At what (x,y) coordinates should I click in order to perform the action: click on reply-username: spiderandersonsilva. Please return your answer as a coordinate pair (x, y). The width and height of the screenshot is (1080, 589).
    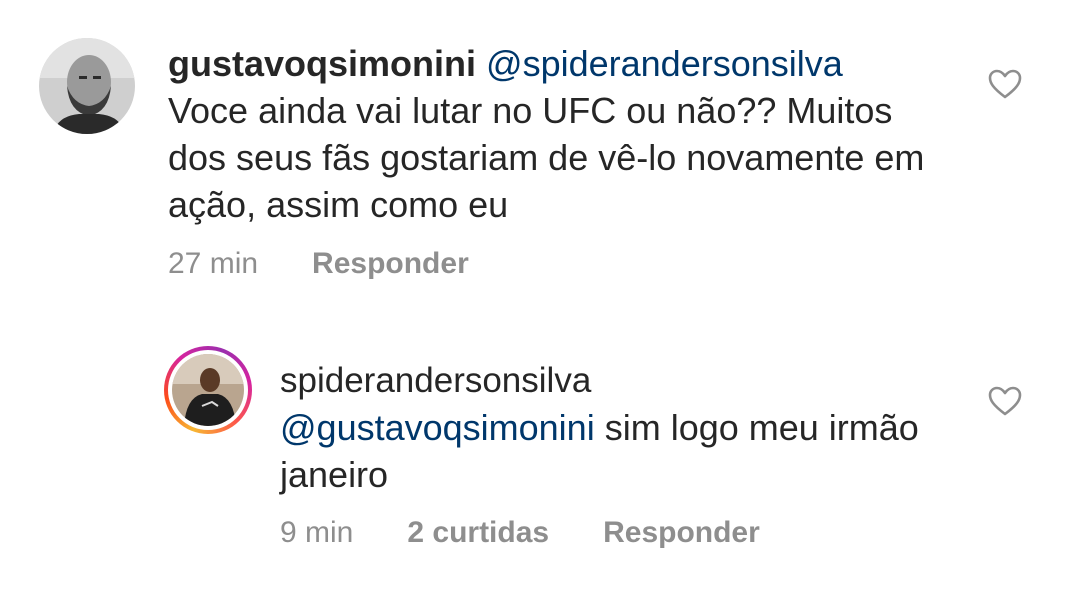
    Looking at the image, I should click on (435, 380).